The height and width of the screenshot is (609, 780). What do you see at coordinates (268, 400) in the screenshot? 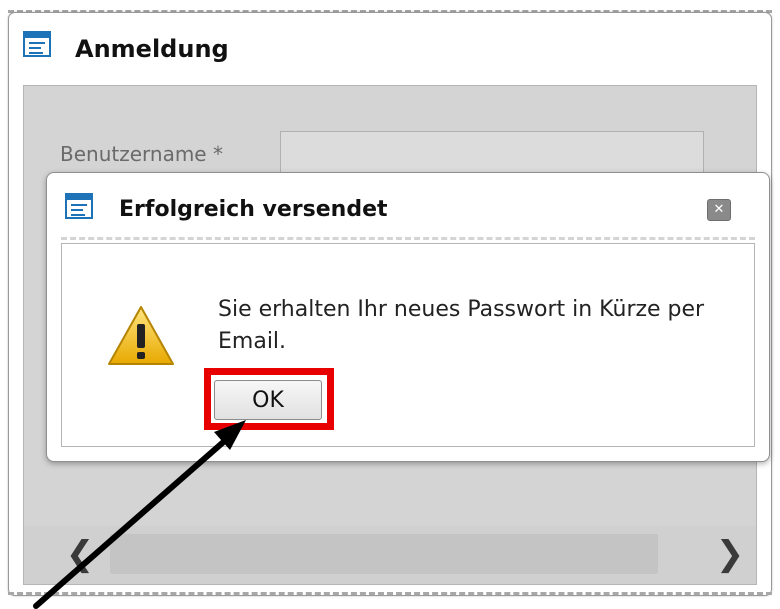
I see `ok-button: OK` at bounding box center [268, 400].